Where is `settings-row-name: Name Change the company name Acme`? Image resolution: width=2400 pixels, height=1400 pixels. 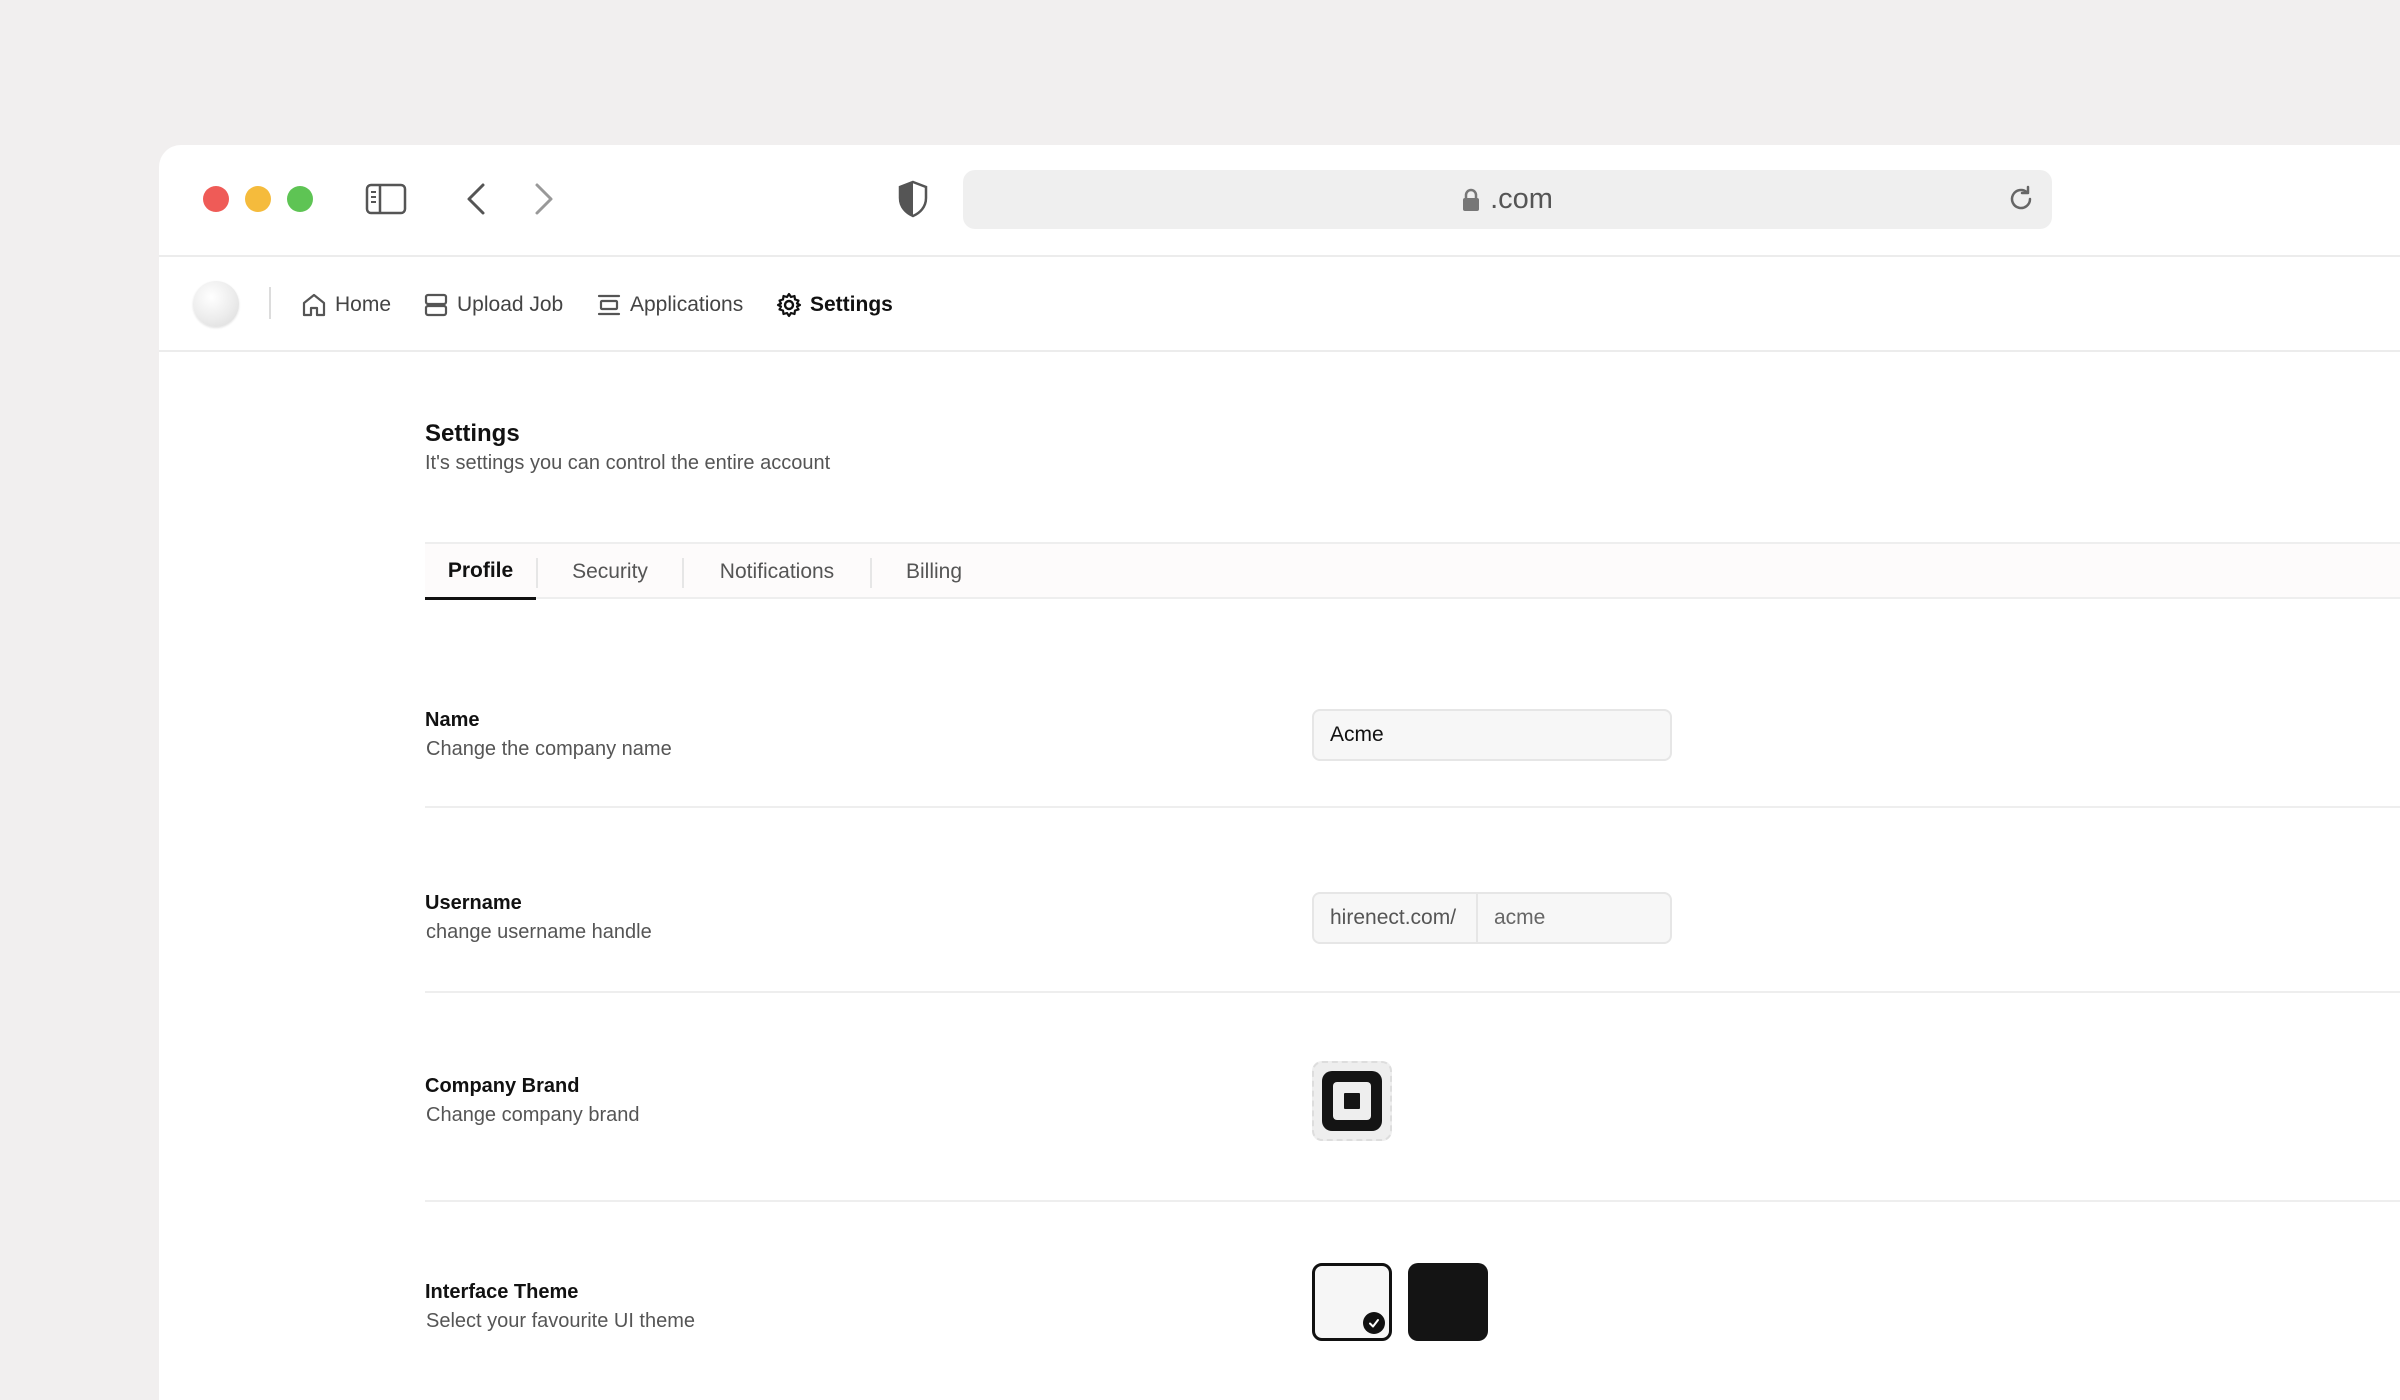 settings-row-name: Name Change the company name Acme is located at coordinates (1412, 720).